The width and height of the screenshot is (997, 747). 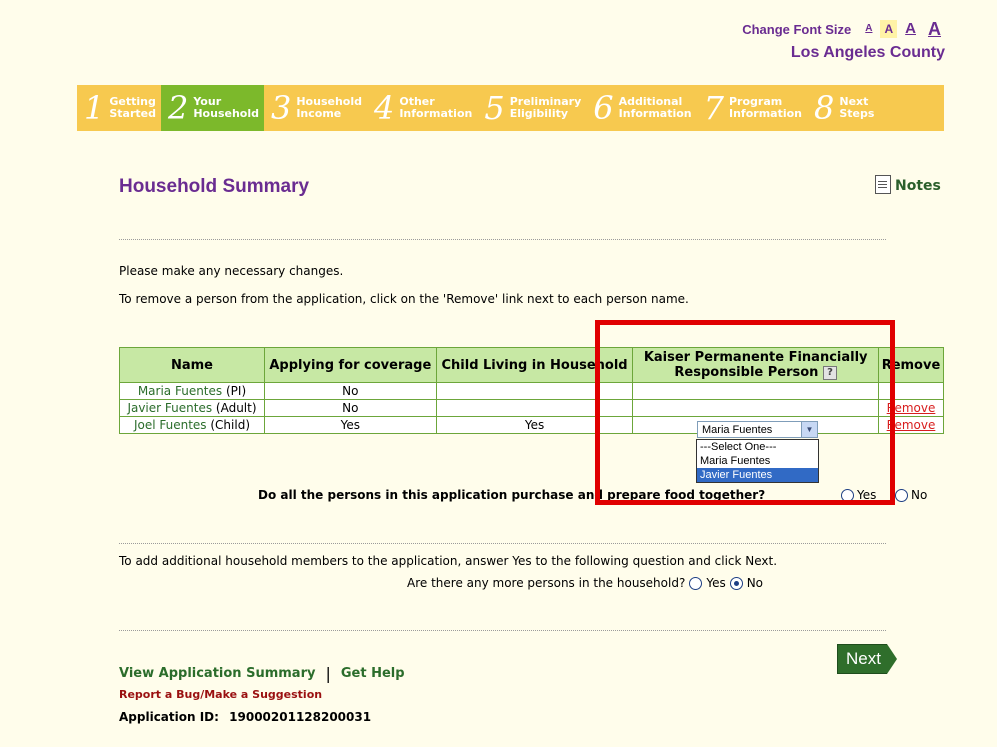 I want to click on person-name-link: Javier Fuentes, so click(x=169, y=408).